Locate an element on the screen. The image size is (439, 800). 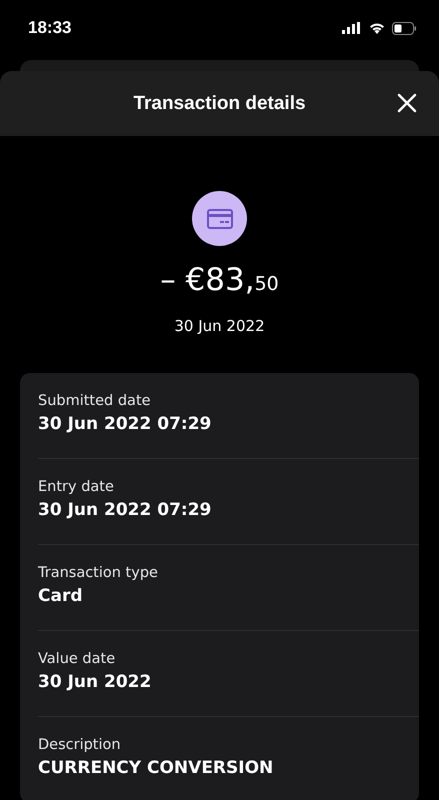
detail-label: Transaction type is located at coordinates (98, 573).